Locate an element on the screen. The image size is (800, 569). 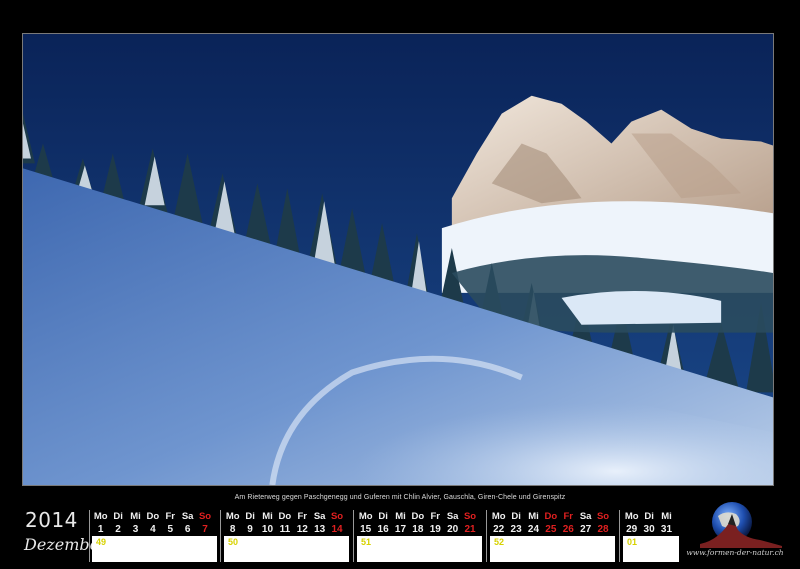
day-number: 20 is located at coordinates (453, 529).